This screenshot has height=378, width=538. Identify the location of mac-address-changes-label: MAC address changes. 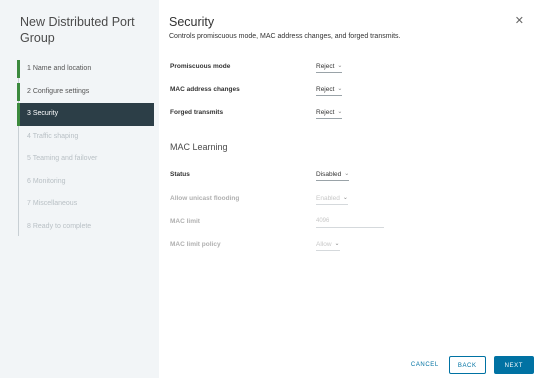
(205, 89).